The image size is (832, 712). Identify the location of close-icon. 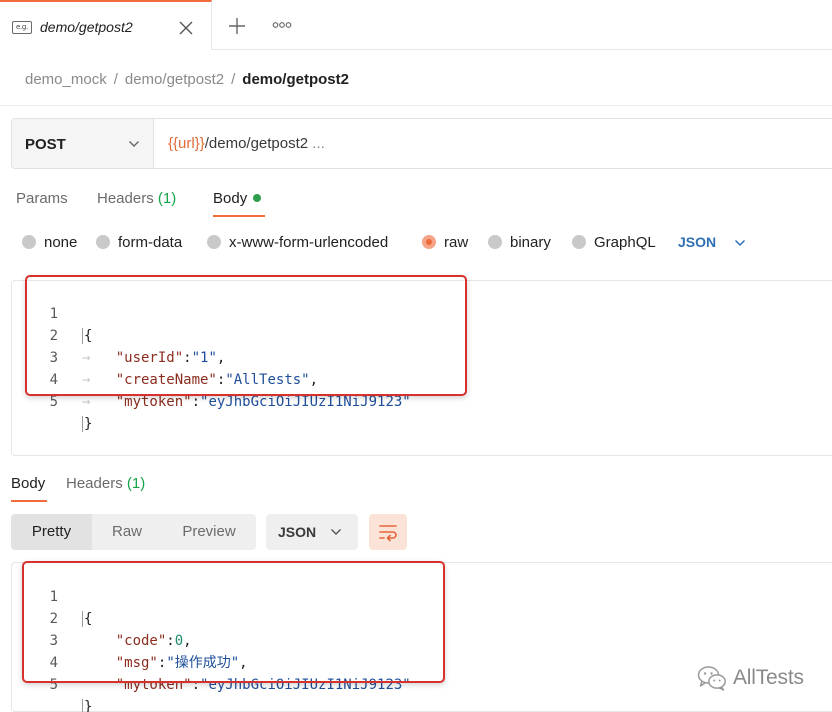
(186, 28).